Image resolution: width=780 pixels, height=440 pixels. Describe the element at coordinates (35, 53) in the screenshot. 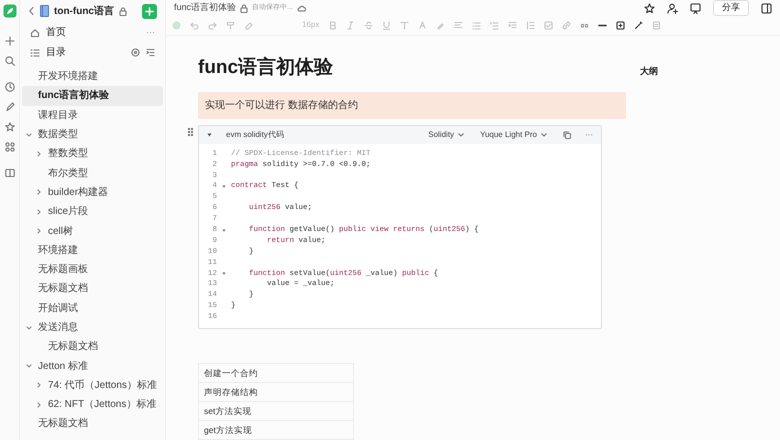

I see `list-icon` at that location.